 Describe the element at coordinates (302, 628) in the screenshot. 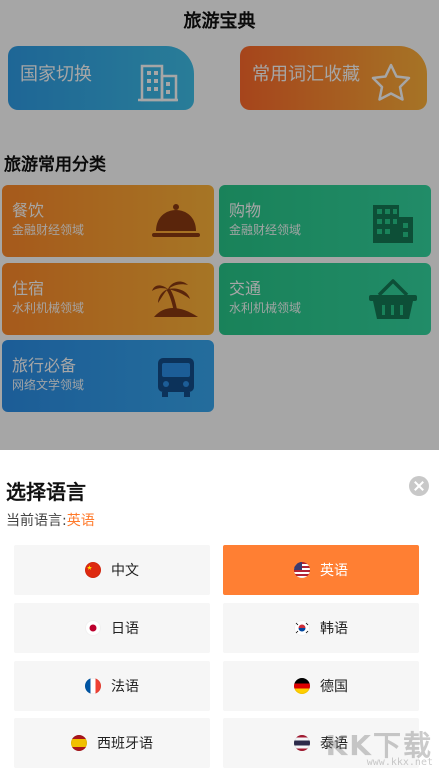

I see `korea-flag-icon` at that location.